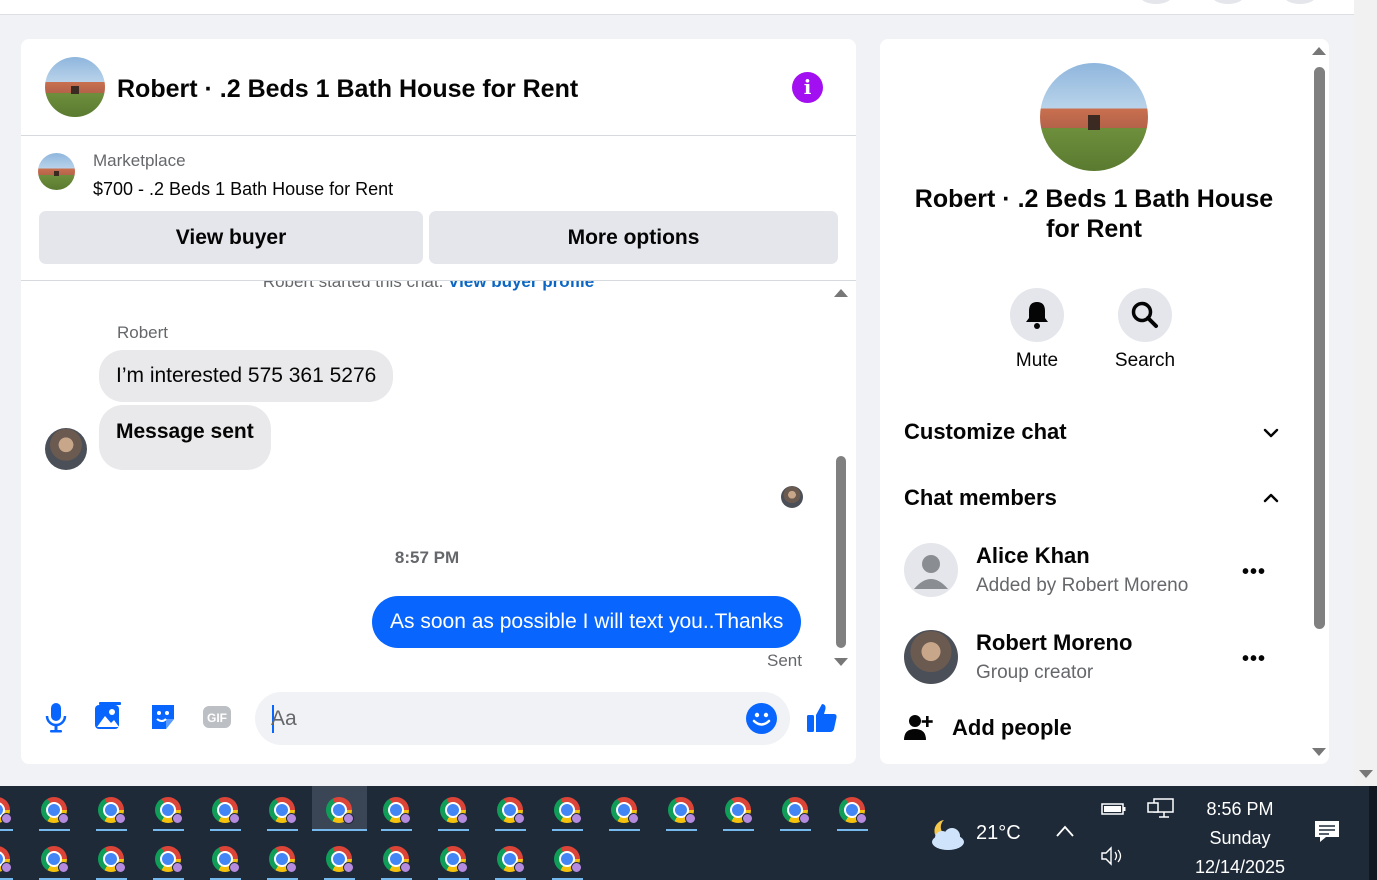 Image resolution: width=1377 pixels, height=880 pixels. I want to click on search-button: Search, so click(1145, 330).